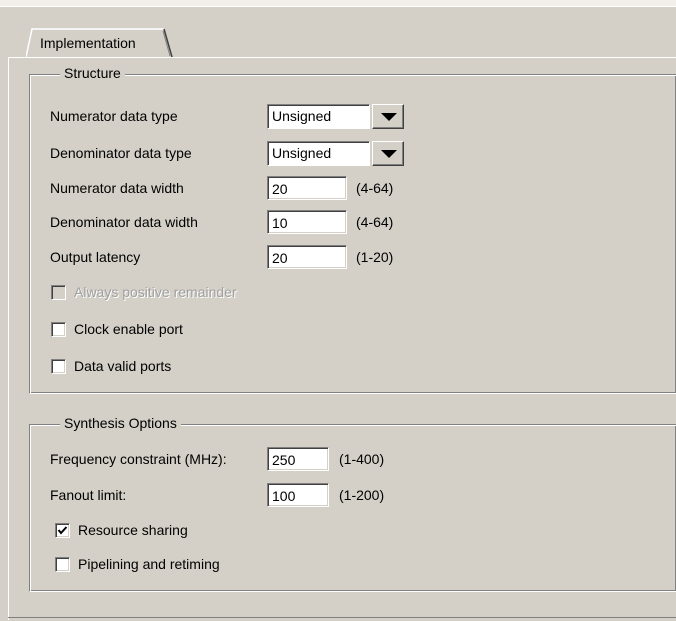  What do you see at coordinates (342, 617) in the screenshot?
I see `page-bottom-edge` at bounding box center [342, 617].